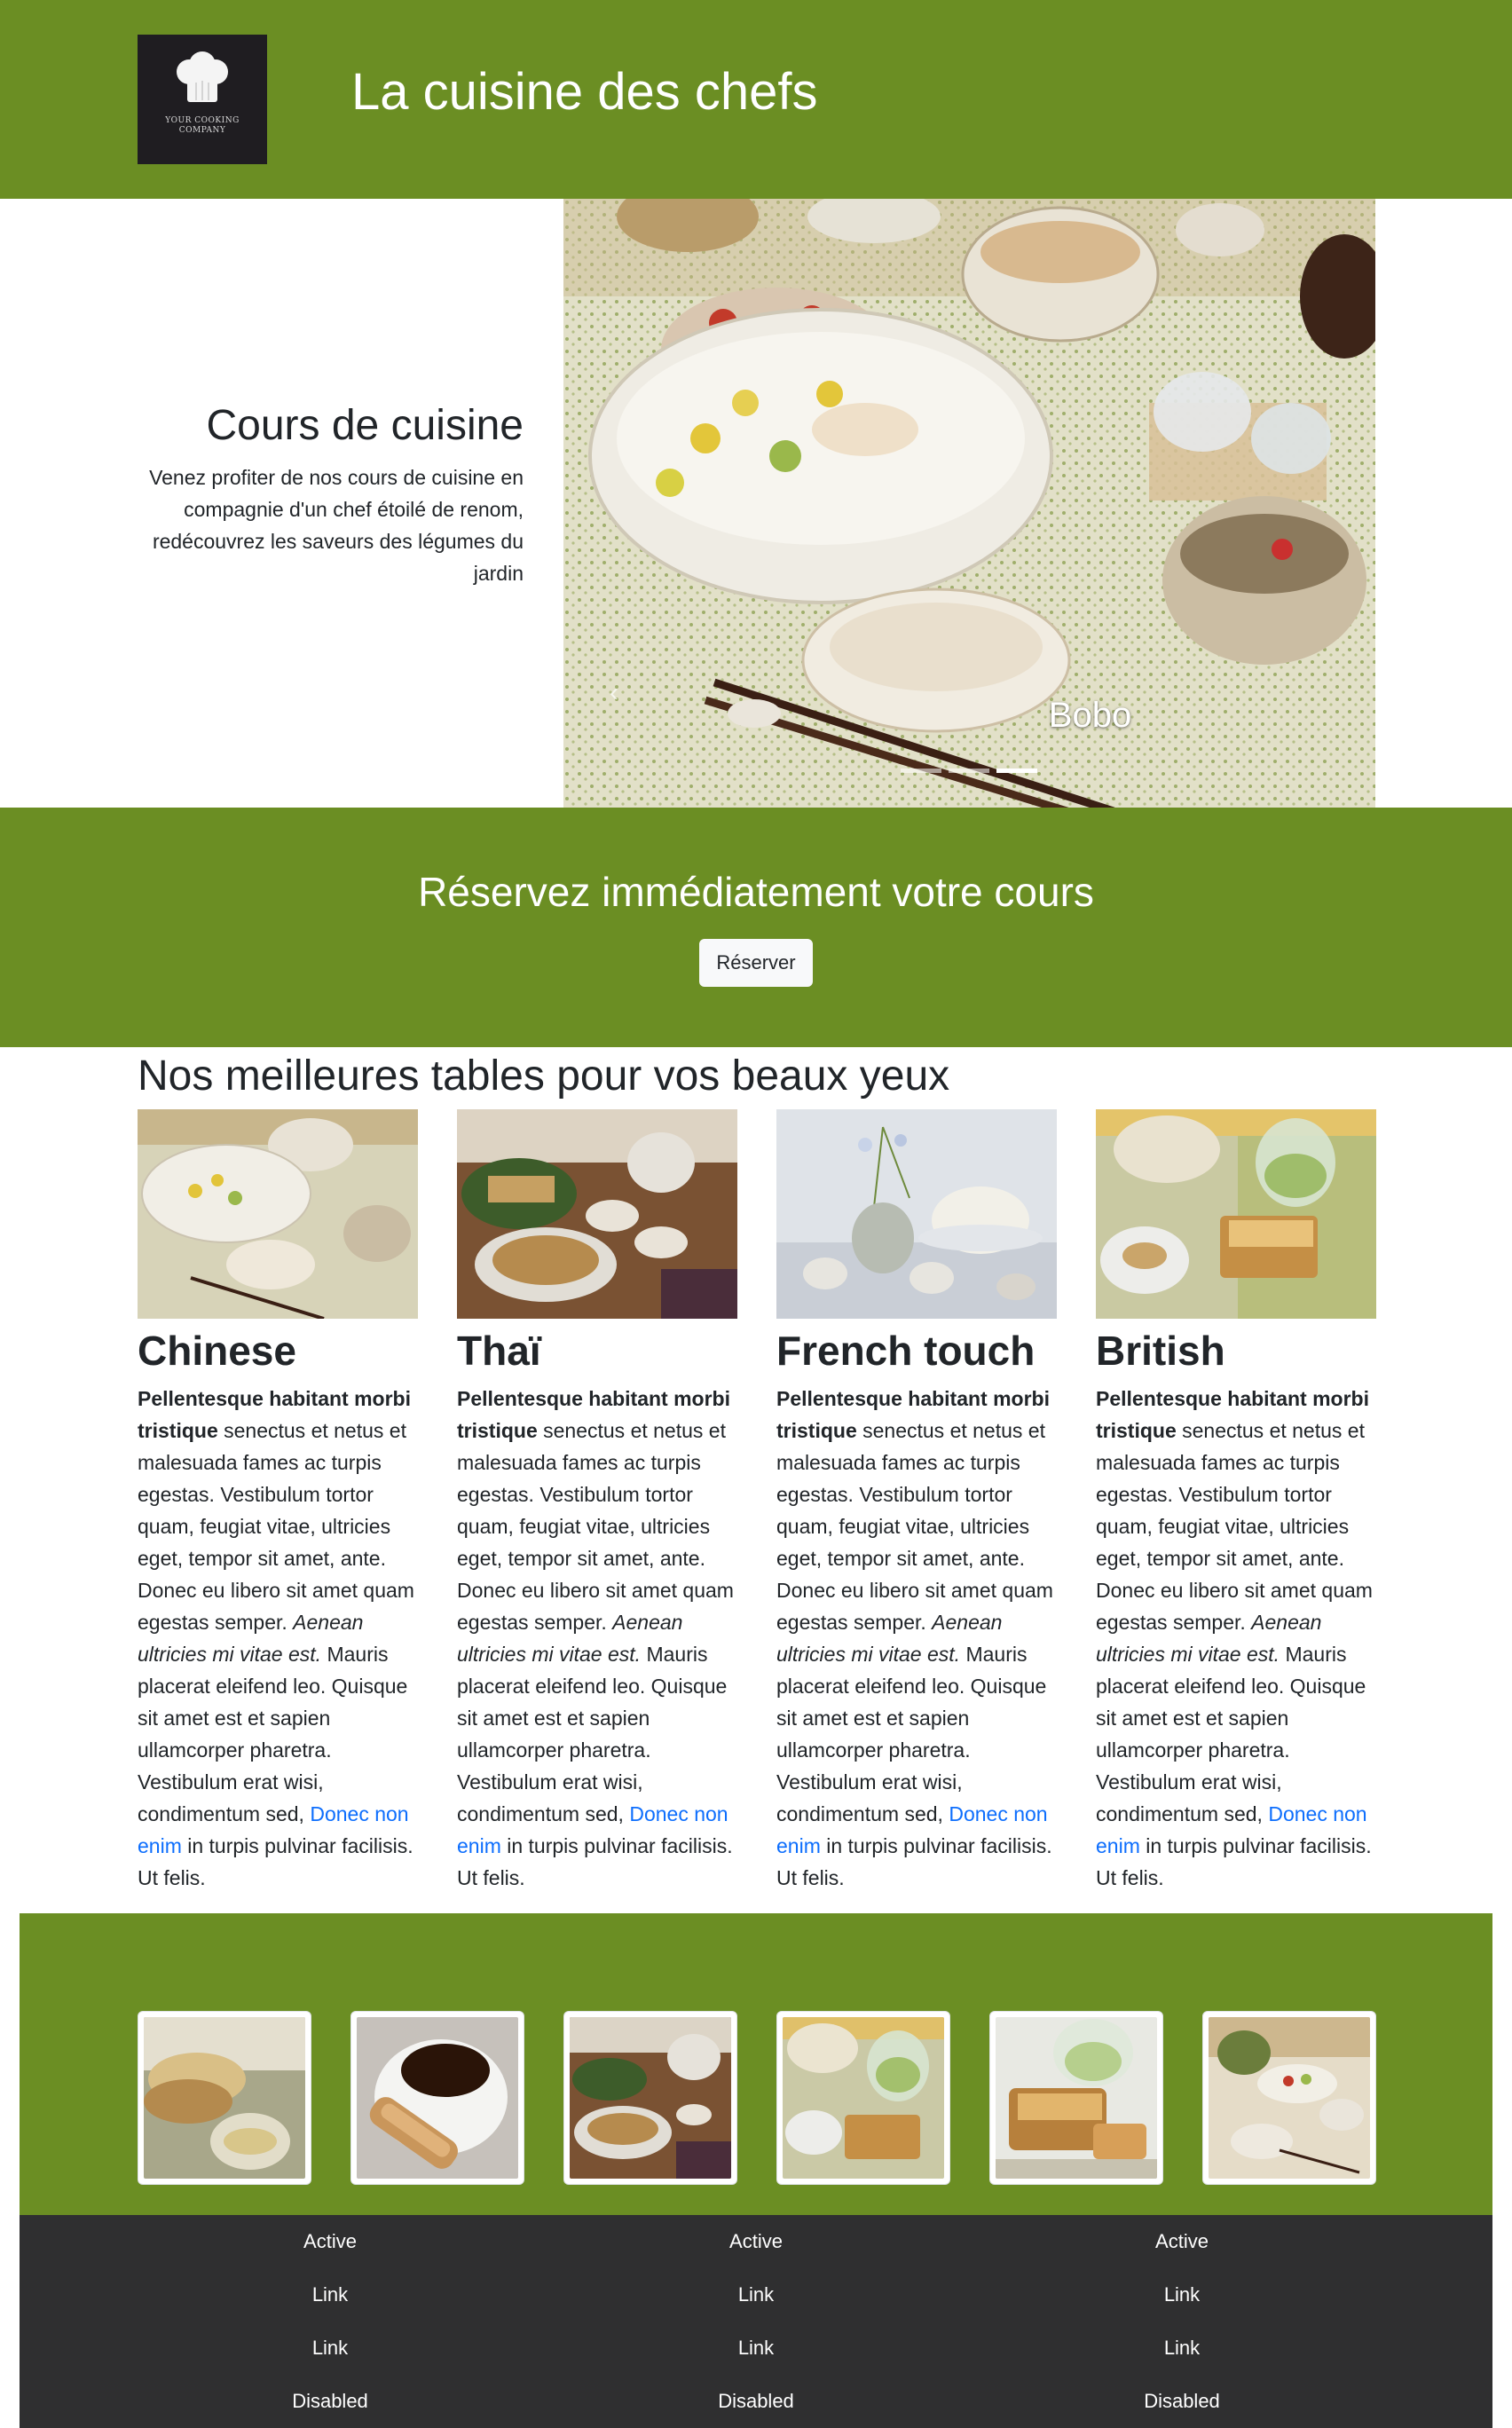 The height and width of the screenshot is (2428, 1512). I want to click on logo-line-1: YOUR COOKING, so click(203, 120).